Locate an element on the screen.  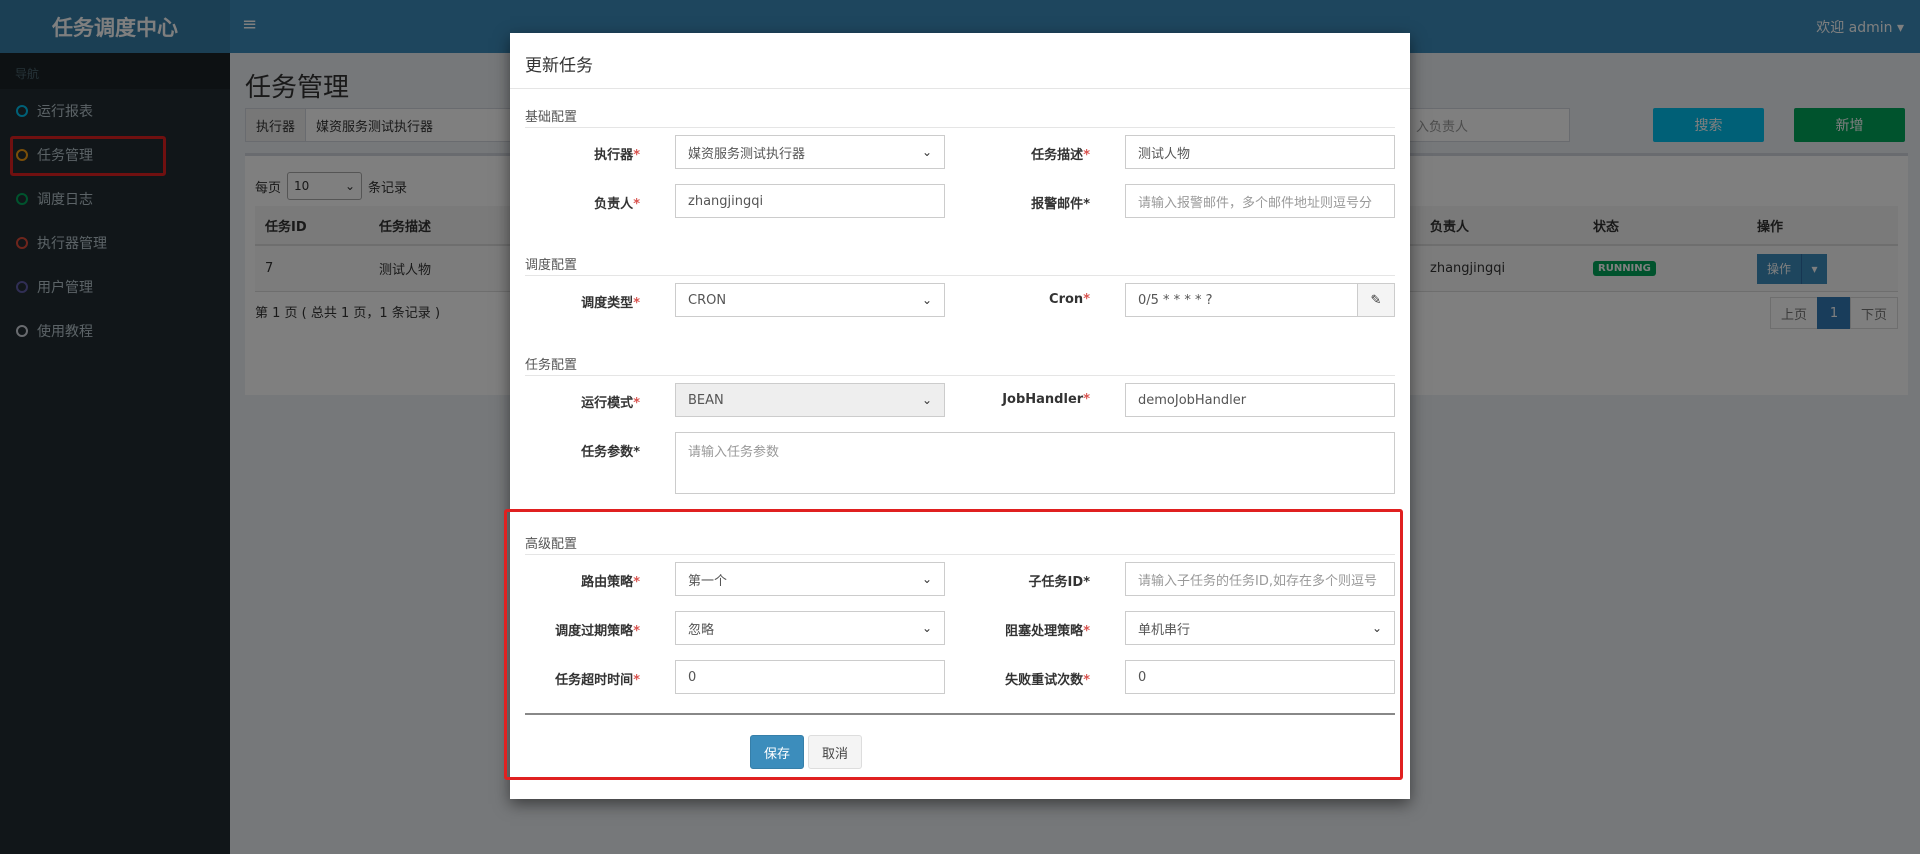
job-param-label: 任务参数* is located at coordinates (610, 452).